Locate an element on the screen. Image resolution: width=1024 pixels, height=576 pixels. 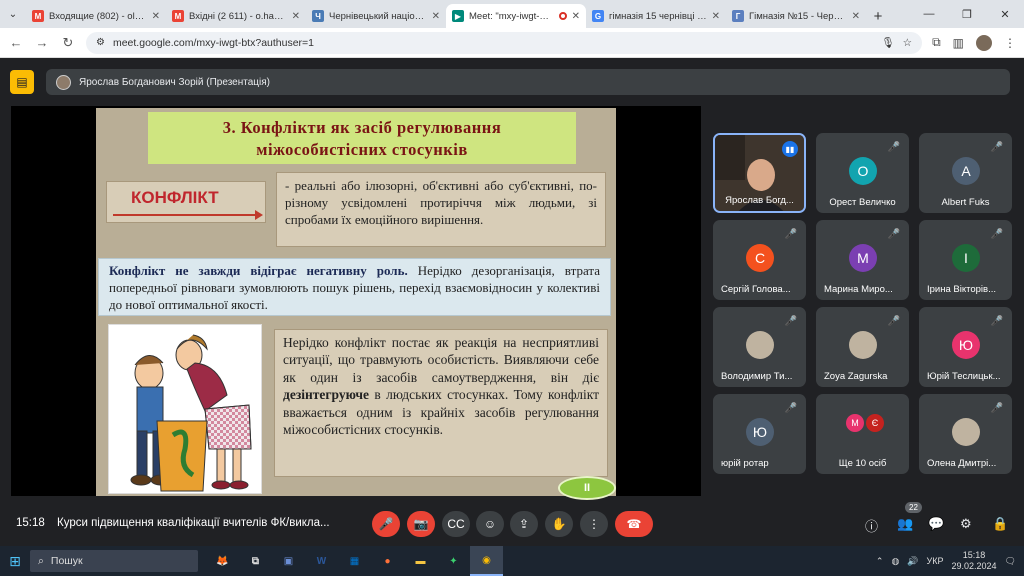
chrome-icon: ◉ is located at coordinates (486, 561).